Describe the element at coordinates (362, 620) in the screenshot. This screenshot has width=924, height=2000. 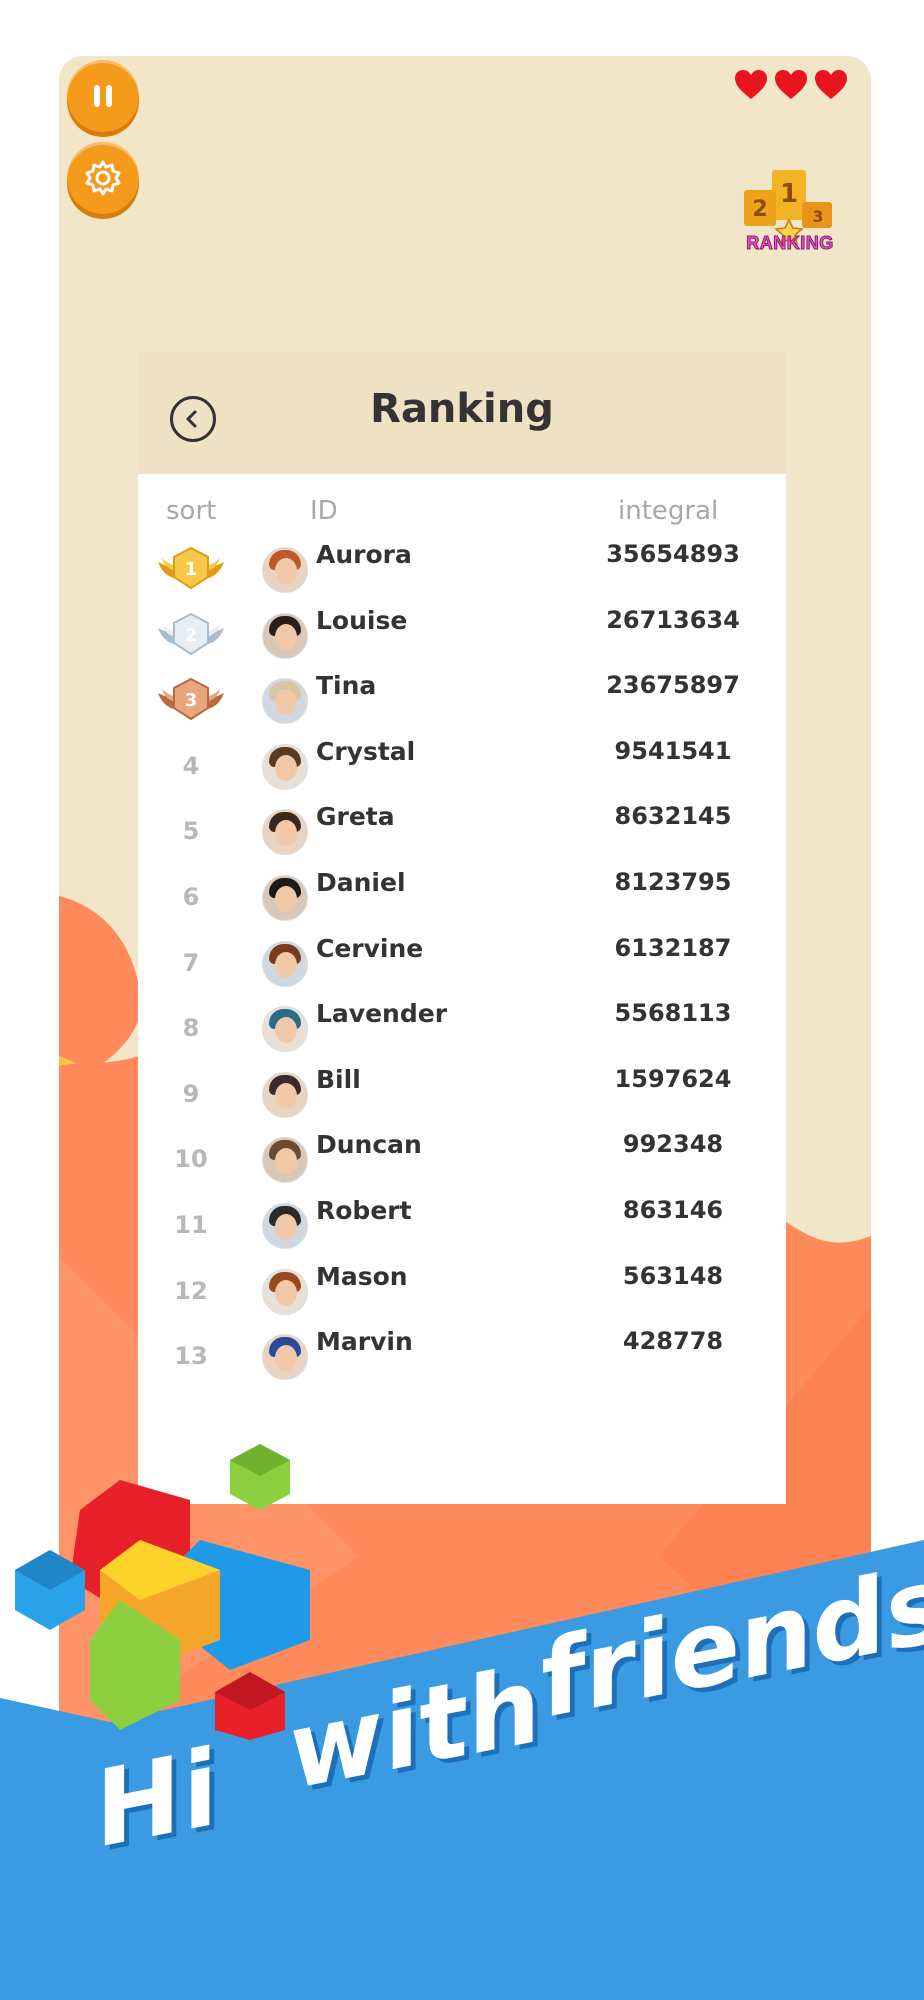
I see `player-name: Louise` at that location.